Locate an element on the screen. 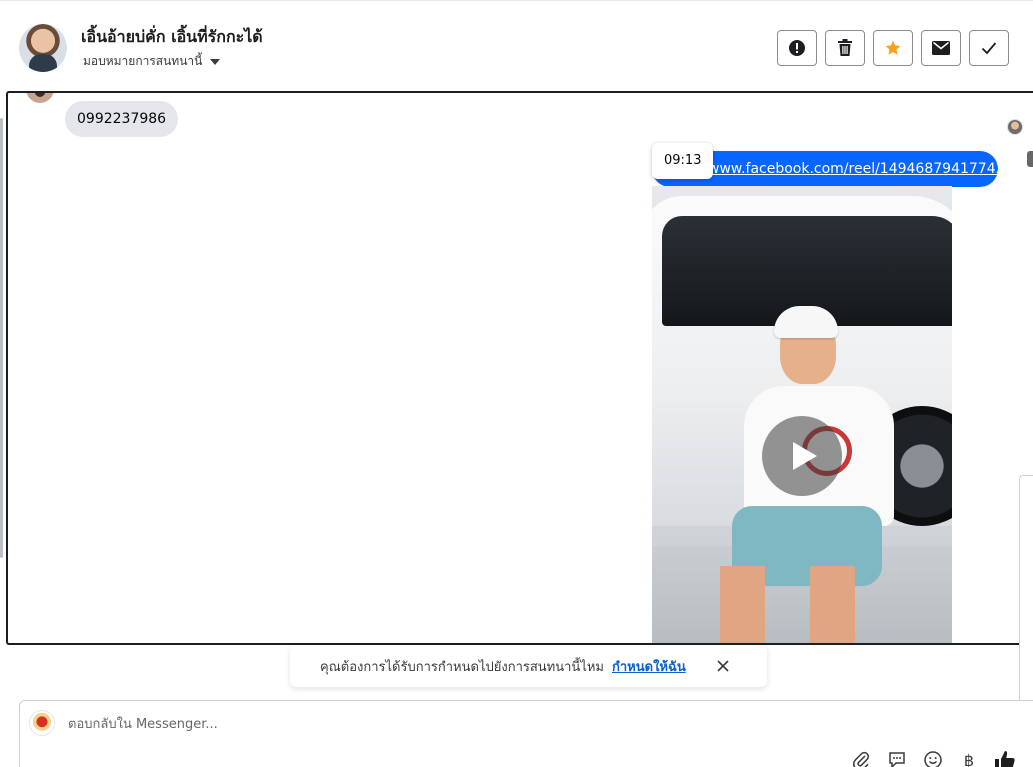 This screenshot has height=767, width=1033. chat-bubble-icon is located at coordinates (897, 758).